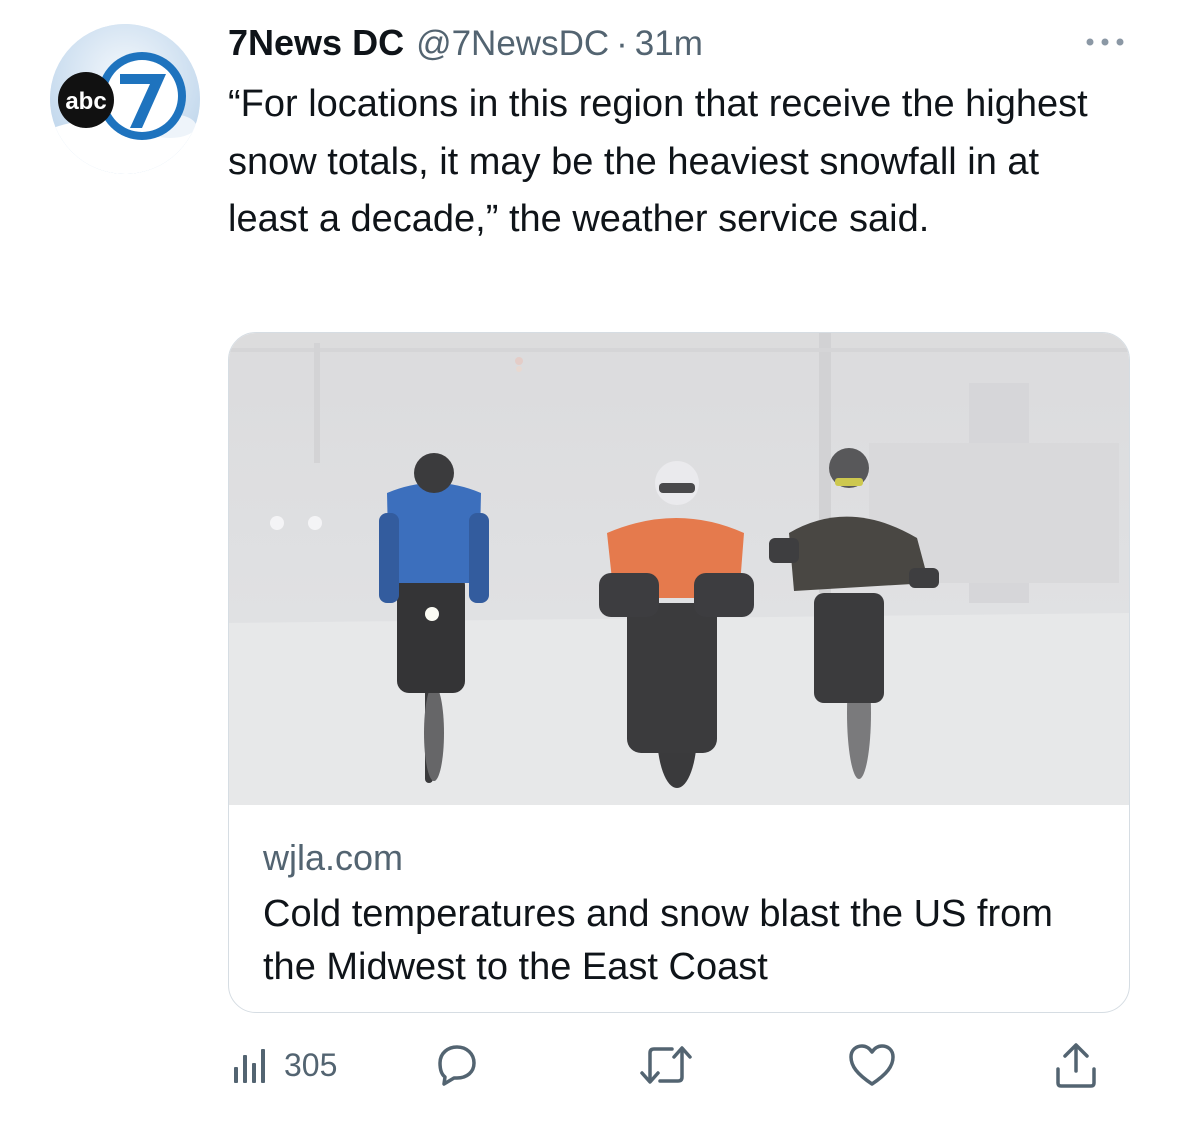 Image resolution: width=1179 pixels, height=1130 pixels. I want to click on retweet-icon, so click(666, 1065).